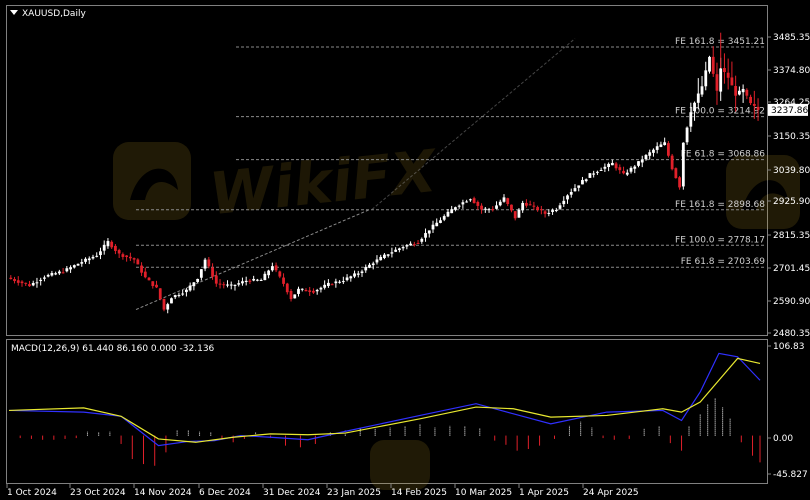 This screenshot has width=810, height=500. Describe the element at coordinates (791, 137) in the screenshot. I see `price-axis-label: 3150.35` at that location.